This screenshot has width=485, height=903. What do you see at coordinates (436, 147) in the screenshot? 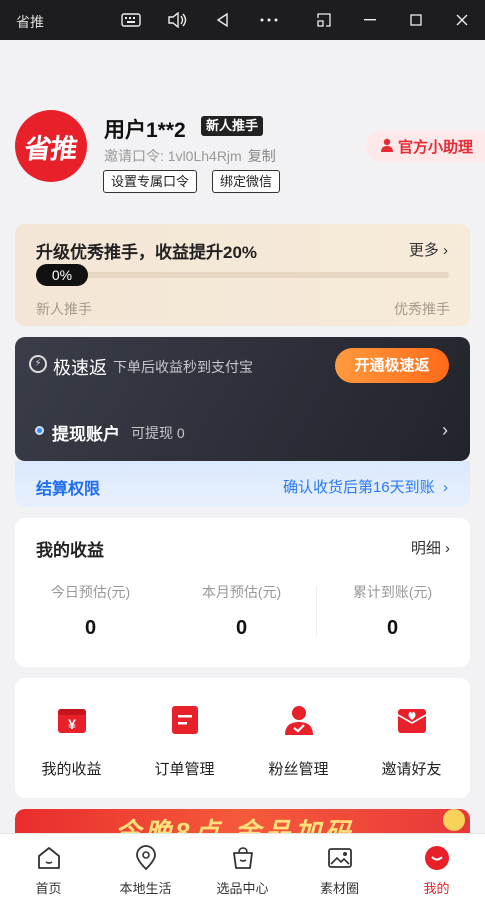
I see `assistant-label: 官方小助理` at bounding box center [436, 147].